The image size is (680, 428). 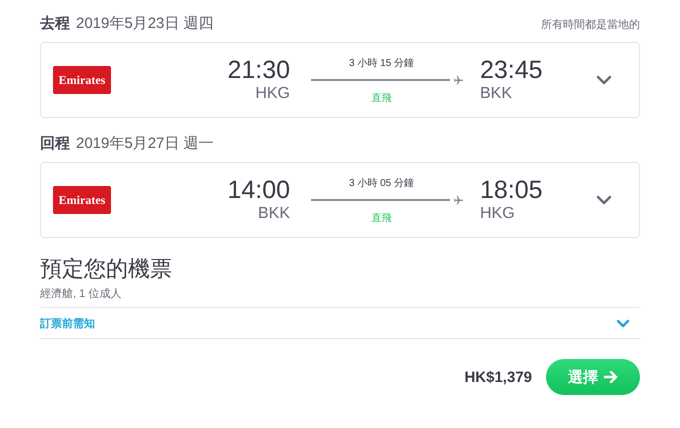 What do you see at coordinates (497, 214) in the screenshot?
I see `arrival-airport: HKG` at bounding box center [497, 214].